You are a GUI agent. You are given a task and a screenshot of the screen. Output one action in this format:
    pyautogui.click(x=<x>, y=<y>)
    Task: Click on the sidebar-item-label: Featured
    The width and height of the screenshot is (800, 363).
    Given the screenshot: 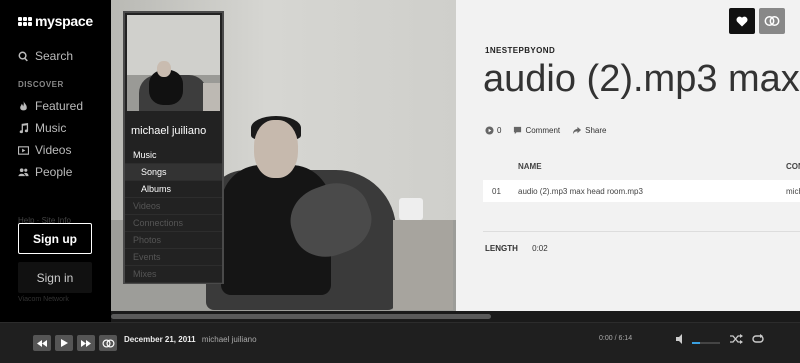 What is the action you would take?
    pyautogui.click(x=59, y=106)
    